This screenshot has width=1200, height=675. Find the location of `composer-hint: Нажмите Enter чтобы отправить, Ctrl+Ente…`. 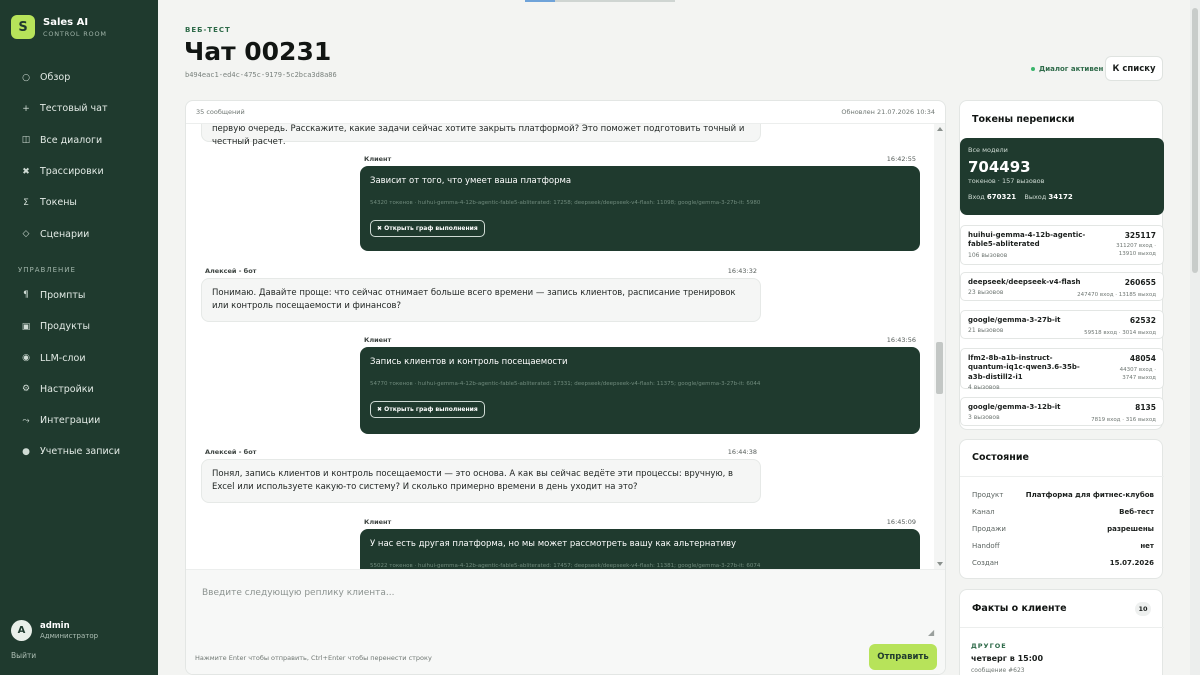

composer-hint: Нажмите Enter чтобы отправить, Ctrl+Ente… is located at coordinates (313, 658).